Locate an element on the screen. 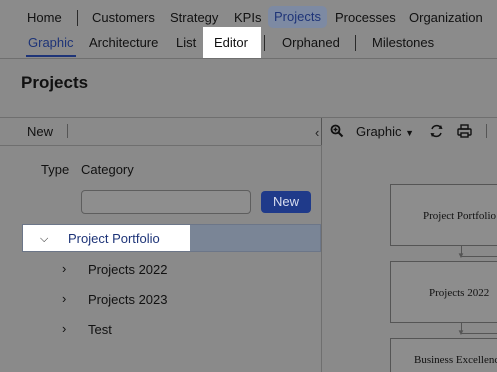  tab-milestones: Milestones is located at coordinates (403, 43).